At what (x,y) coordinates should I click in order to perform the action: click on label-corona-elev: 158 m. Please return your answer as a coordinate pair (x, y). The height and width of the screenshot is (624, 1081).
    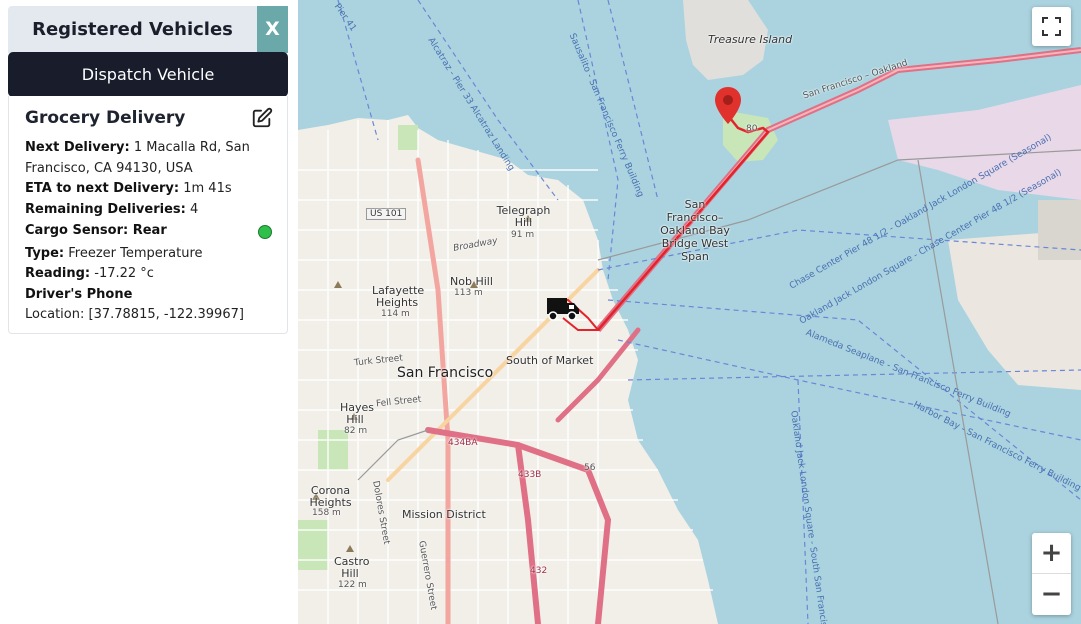
    Looking at the image, I should click on (326, 513).